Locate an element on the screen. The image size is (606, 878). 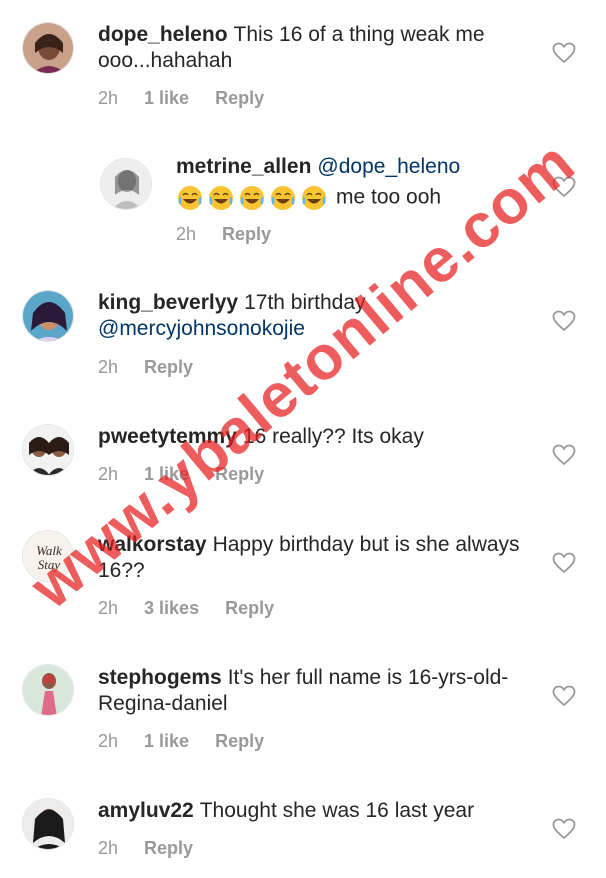
username: metrine_allen is located at coordinates (243, 166).